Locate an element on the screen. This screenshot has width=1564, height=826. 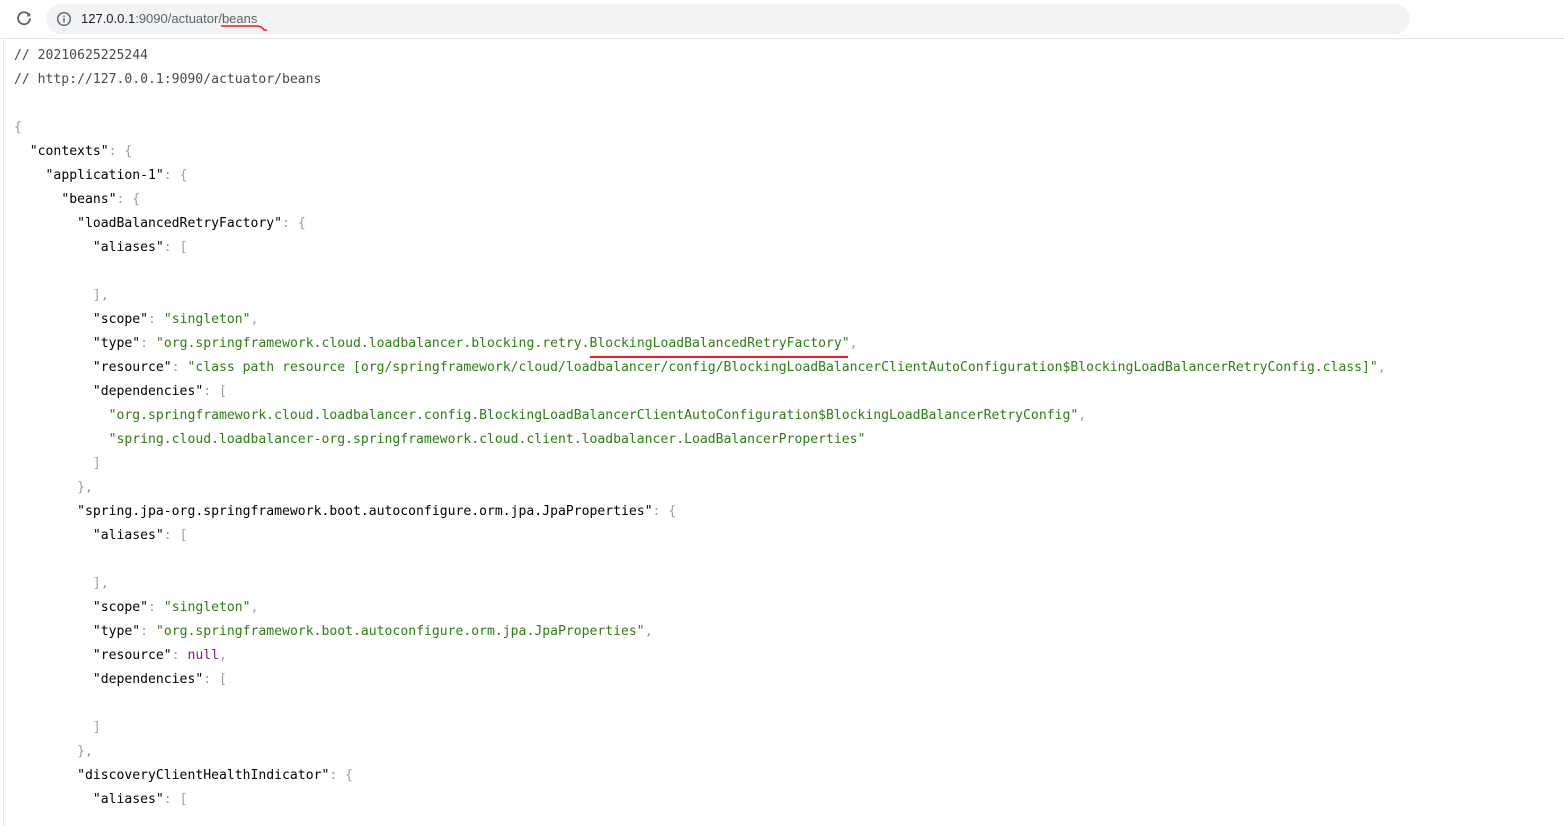
url-highlight: beans is located at coordinates (243, 21).